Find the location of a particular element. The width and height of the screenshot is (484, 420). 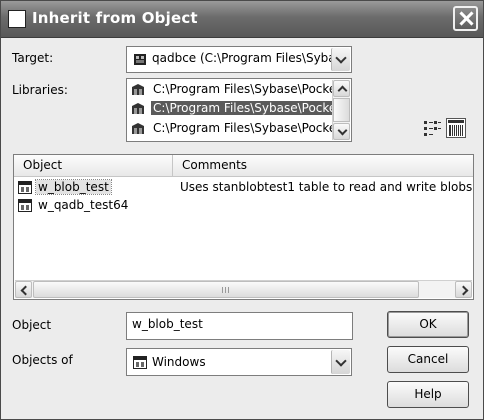

column-header-comments: Comments is located at coordinates (323, 165).